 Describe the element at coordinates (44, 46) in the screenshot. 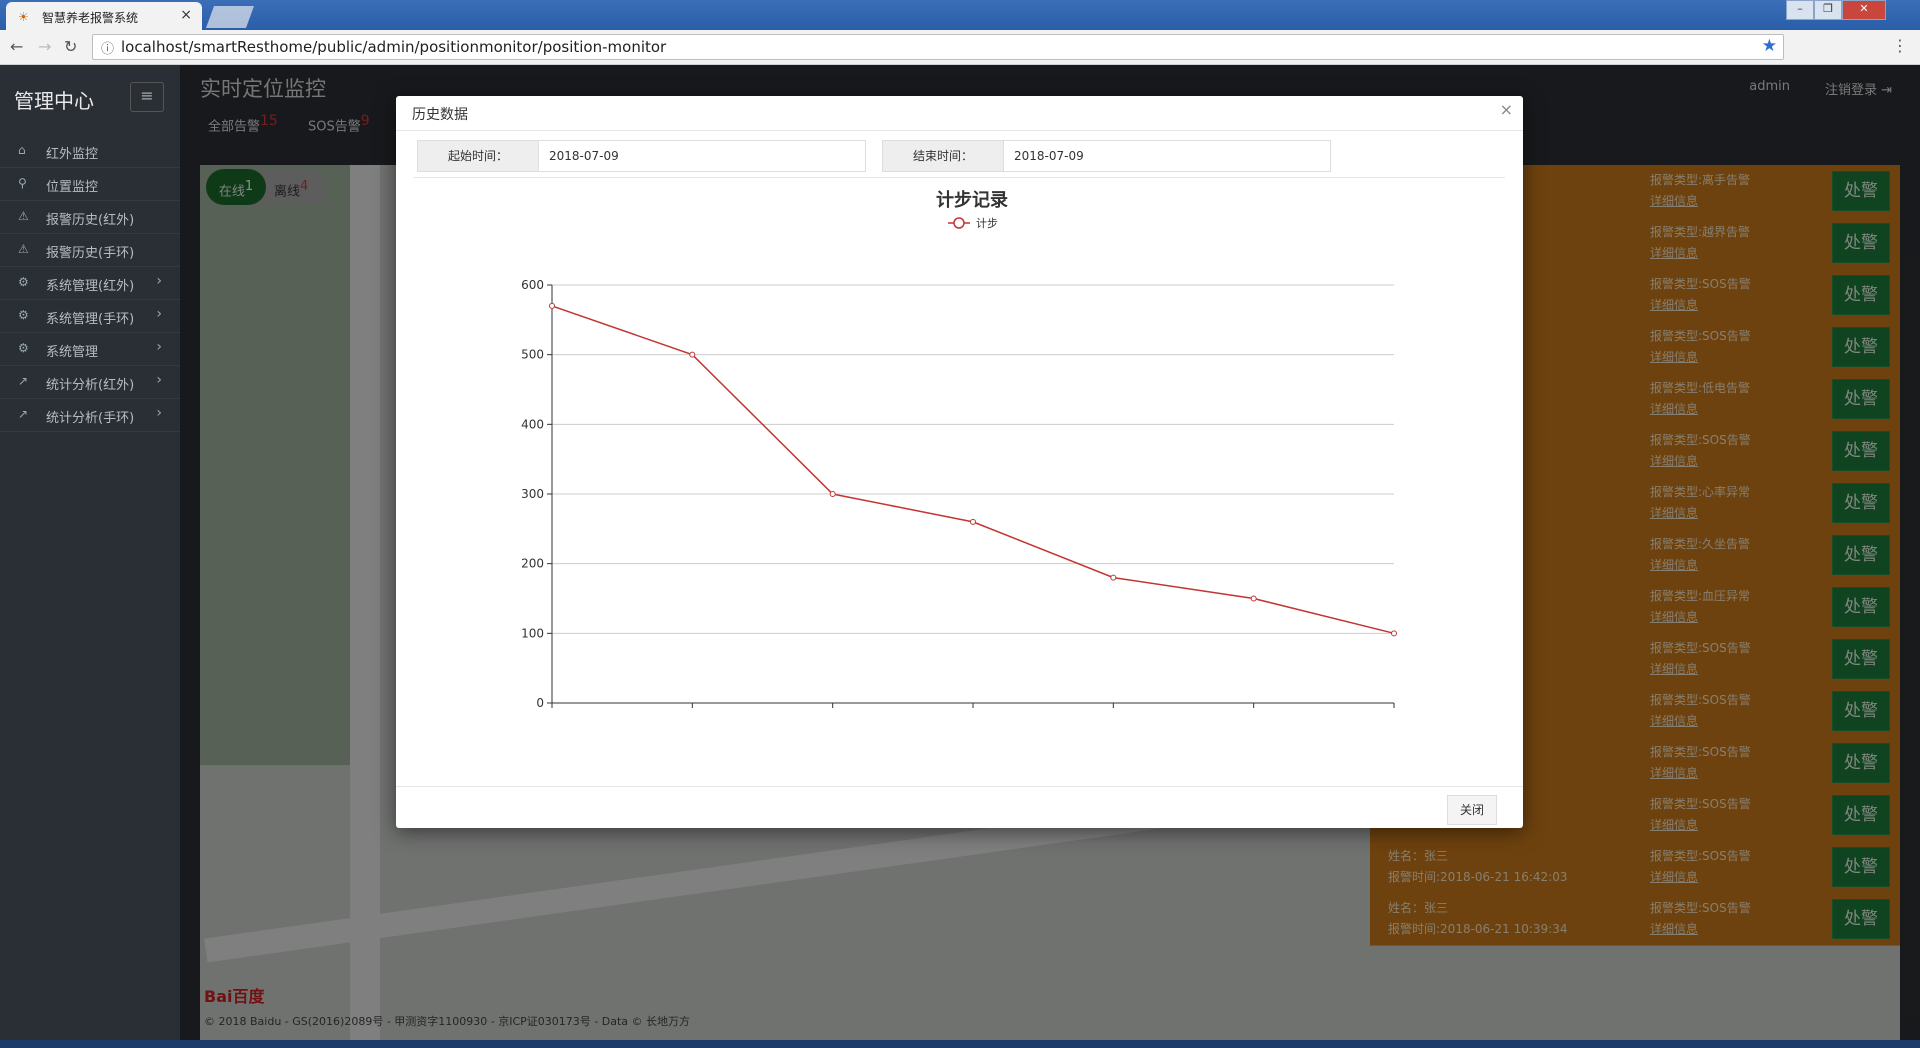

I see `forward-icon: →` at that location.